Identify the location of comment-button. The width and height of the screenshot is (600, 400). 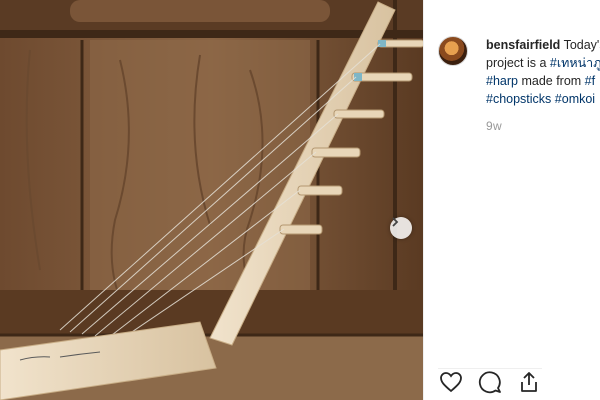
(490, 382).